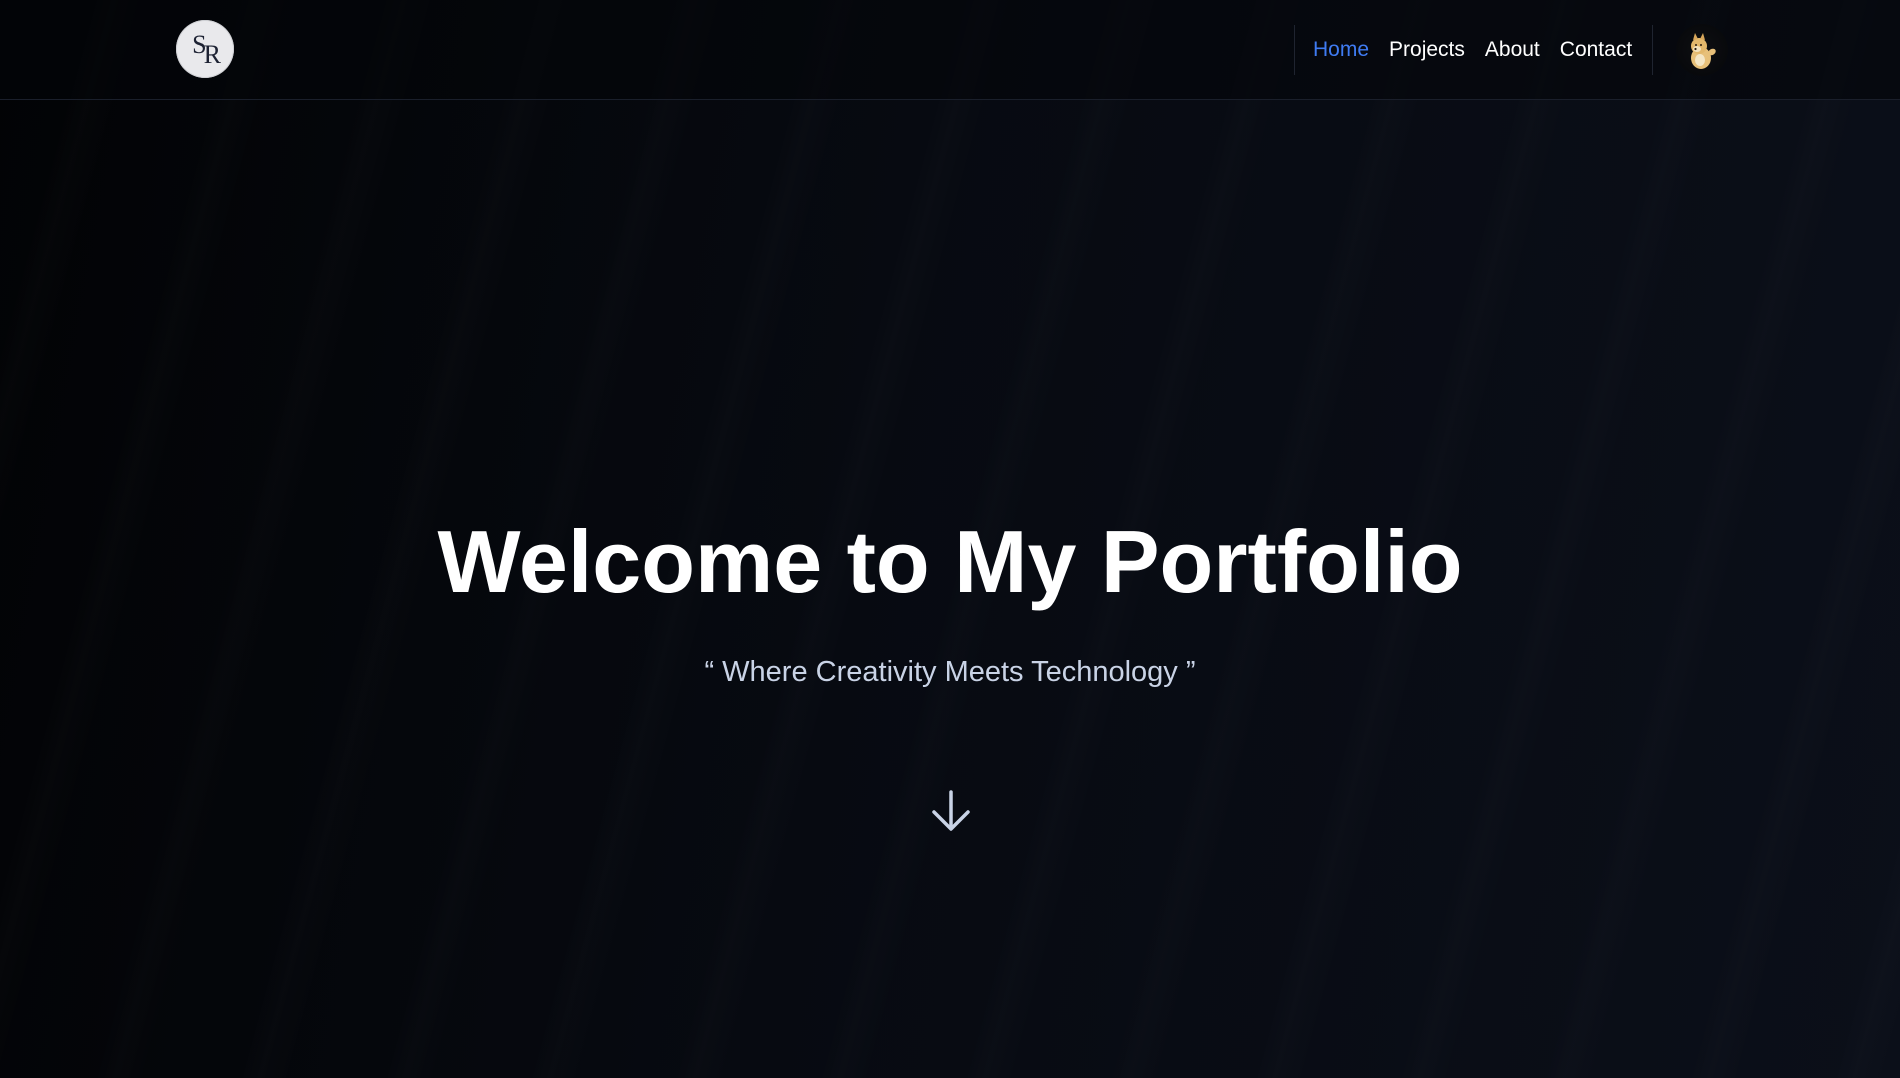  What do you see at coordinates (950, 672) in the screenshot?
I see `hero-subtitle: “ Where Creativity Meets Technology ”` at bounding box center [950, 672].